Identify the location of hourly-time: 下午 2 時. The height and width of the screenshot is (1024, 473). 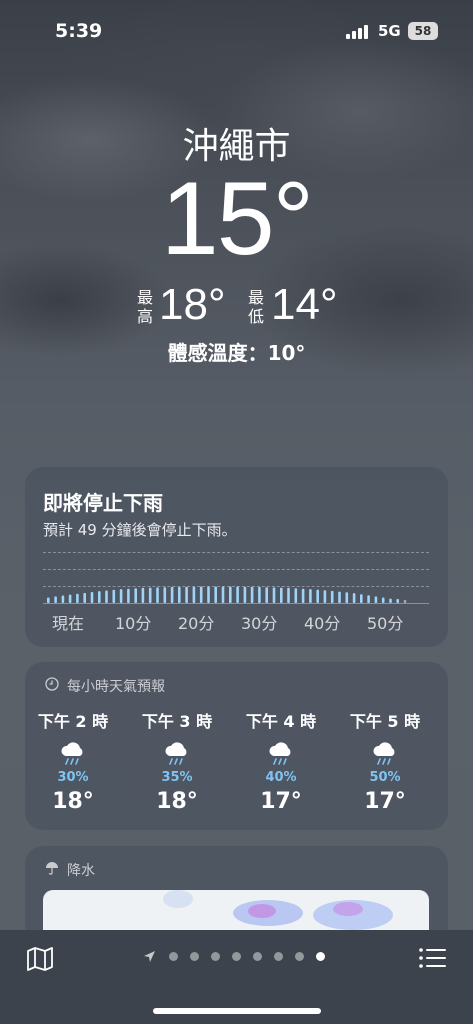
(73, 721).